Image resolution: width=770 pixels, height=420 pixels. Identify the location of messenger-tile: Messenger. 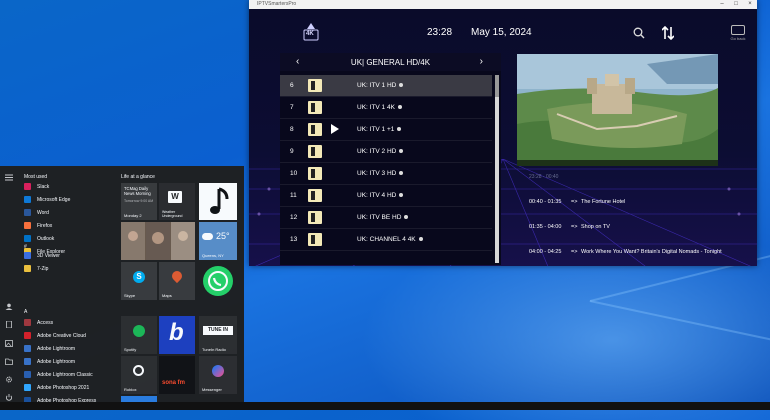
(218, 375).